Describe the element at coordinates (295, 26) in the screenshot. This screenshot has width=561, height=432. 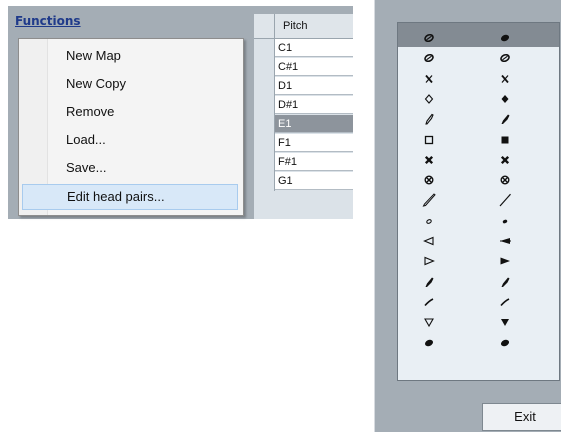
I see `pitch-header-label: Pitch` at that location.